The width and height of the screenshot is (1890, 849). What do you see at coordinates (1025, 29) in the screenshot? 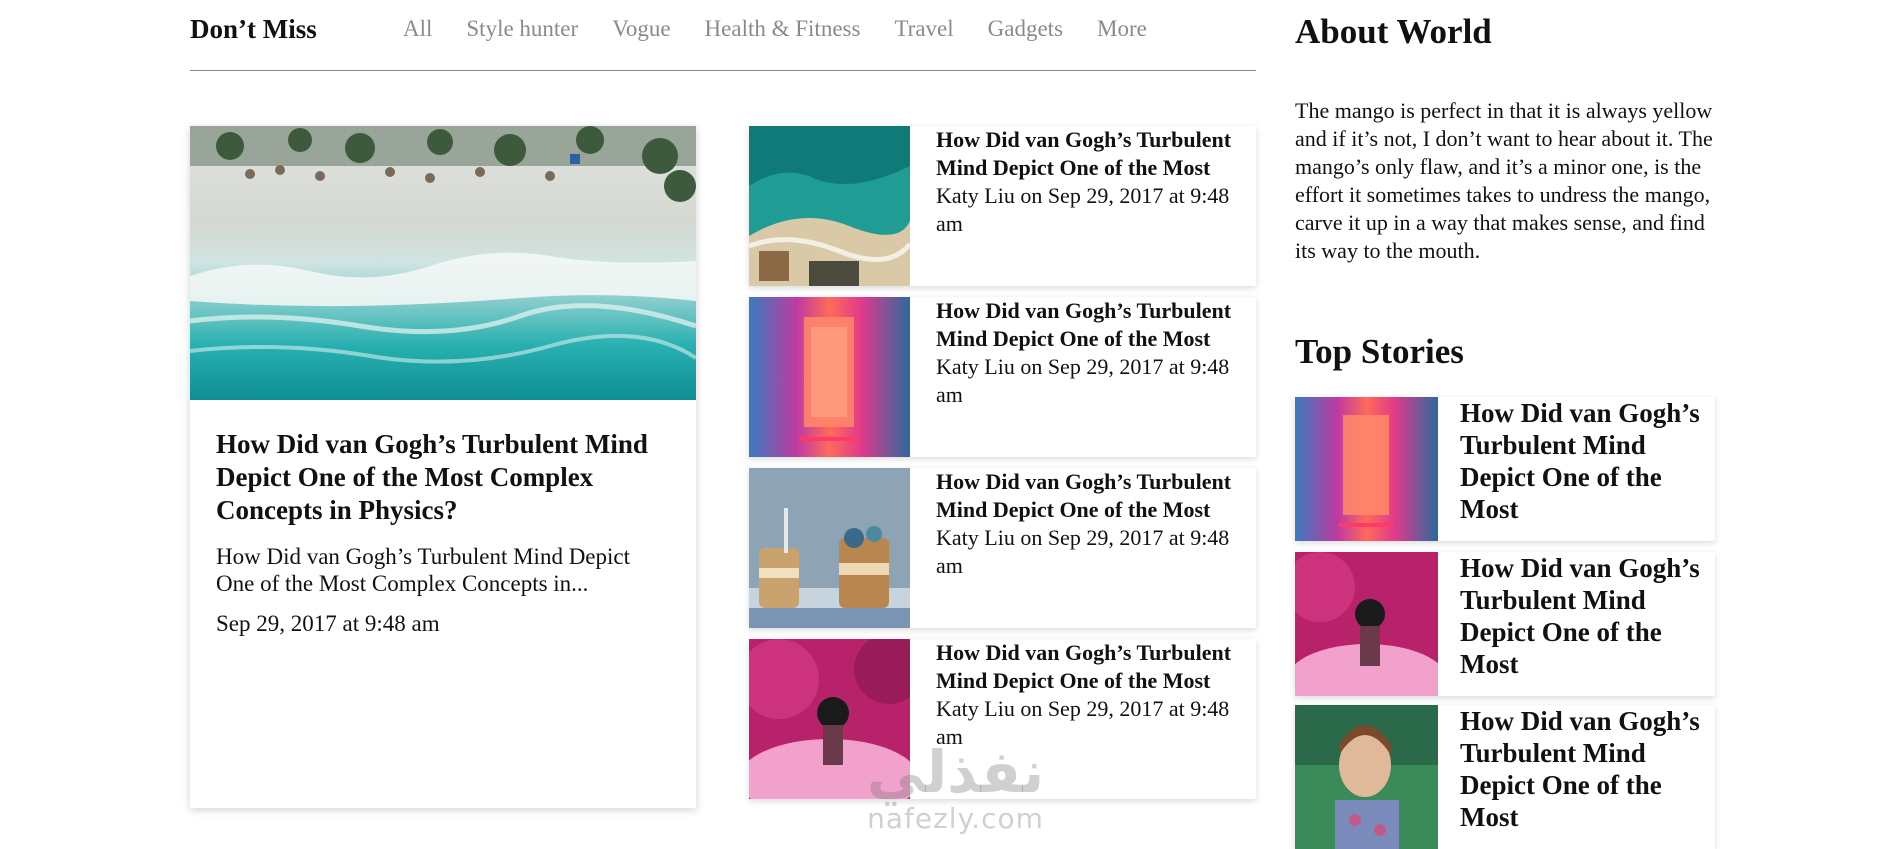
I see `tab-gadgets: Gadgets` at bounding box center [1025, 29].